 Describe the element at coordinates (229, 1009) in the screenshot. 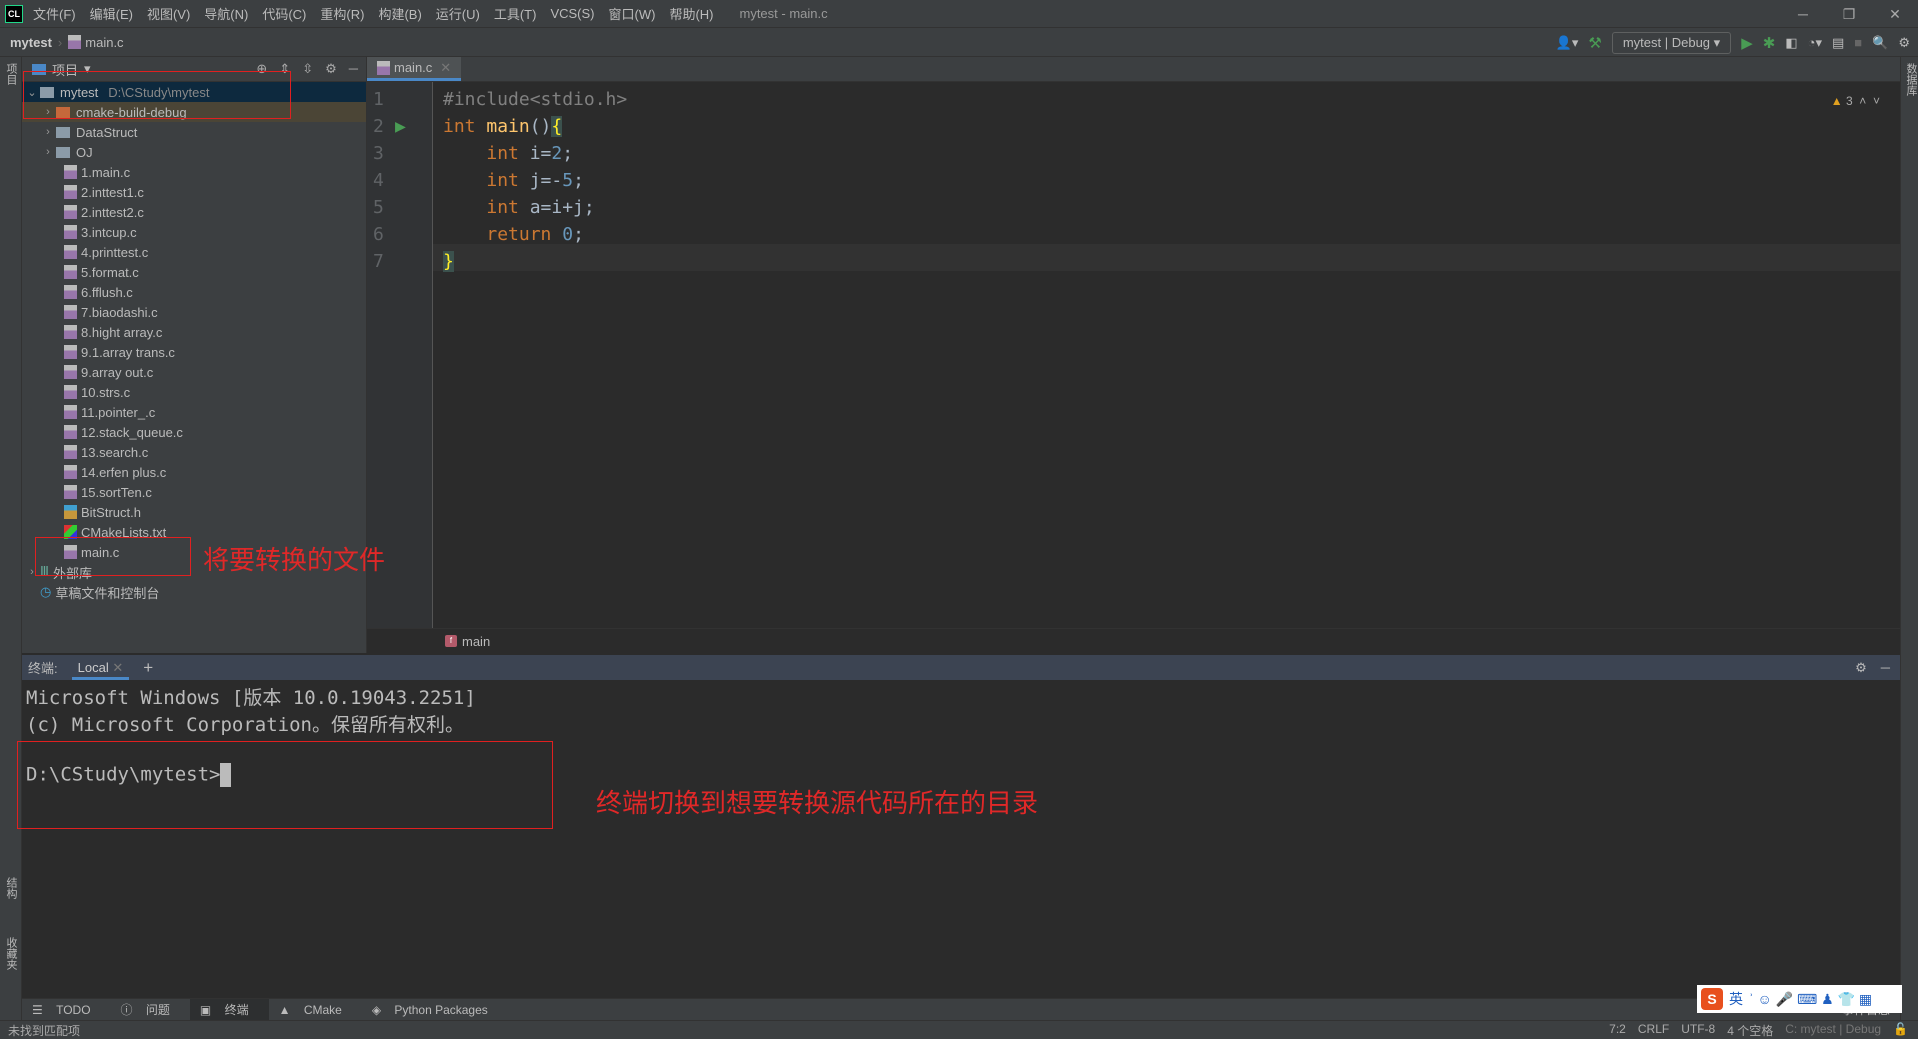

I see `tool-tab-terminal: ▣ 终端` at that location.